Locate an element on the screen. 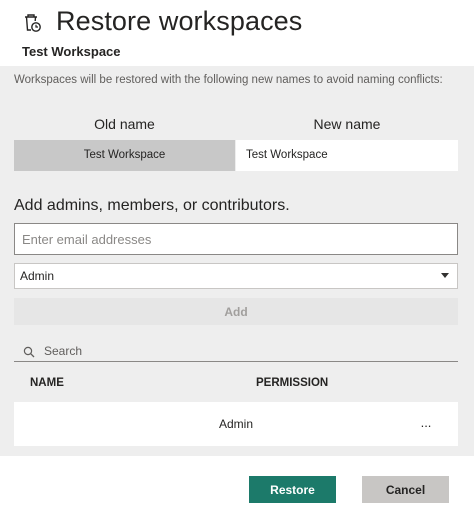  restore-button: Restore is located at coordinates (292, 489).